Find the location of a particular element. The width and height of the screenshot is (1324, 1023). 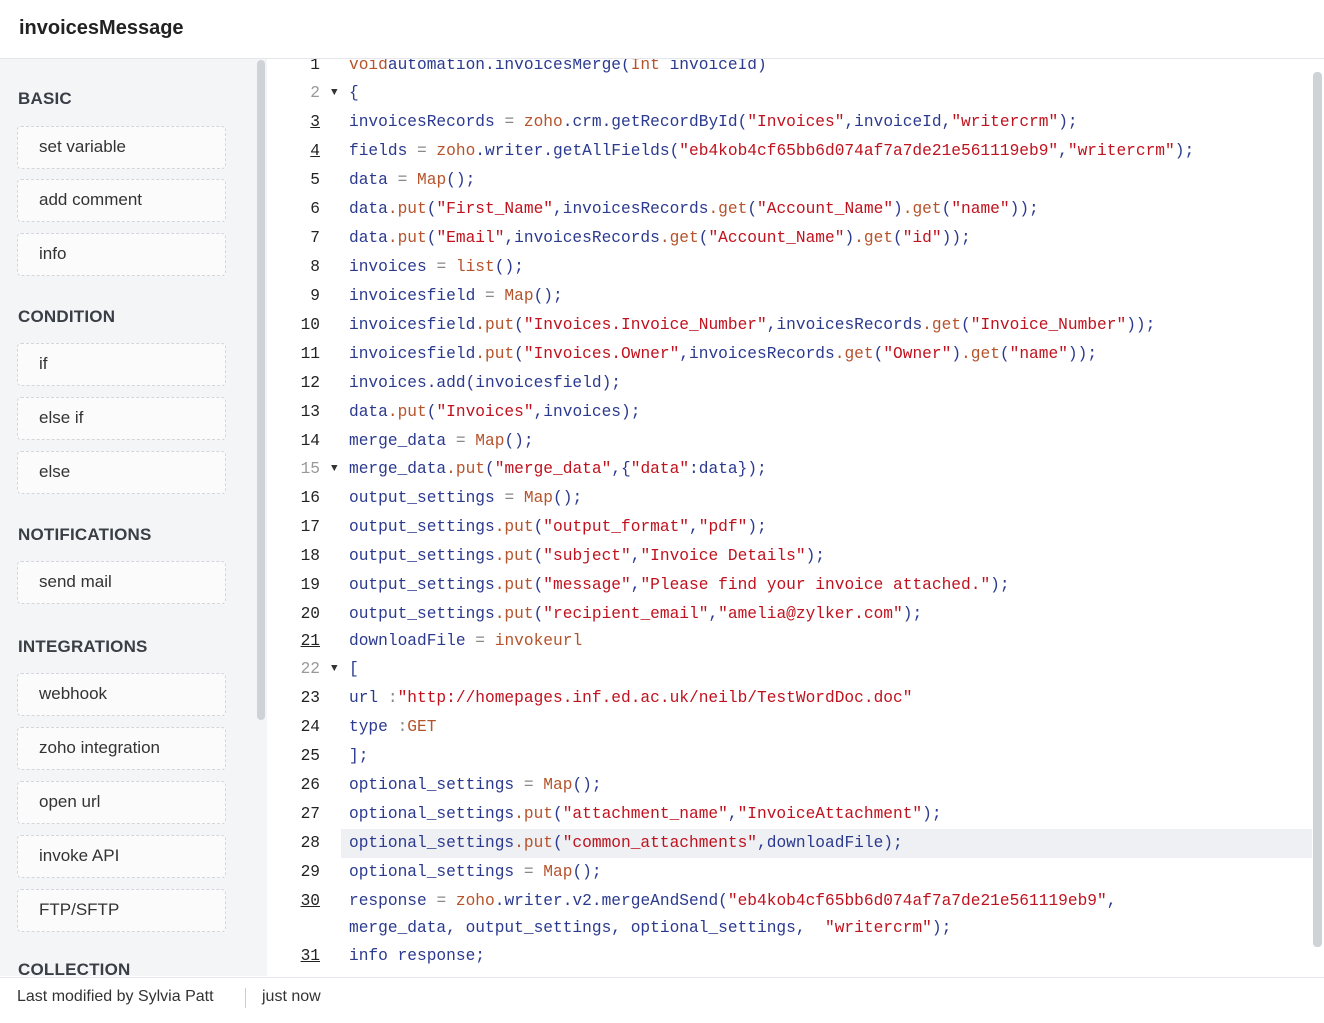

task-label: zoho integration is located at coordinates (99, 747).